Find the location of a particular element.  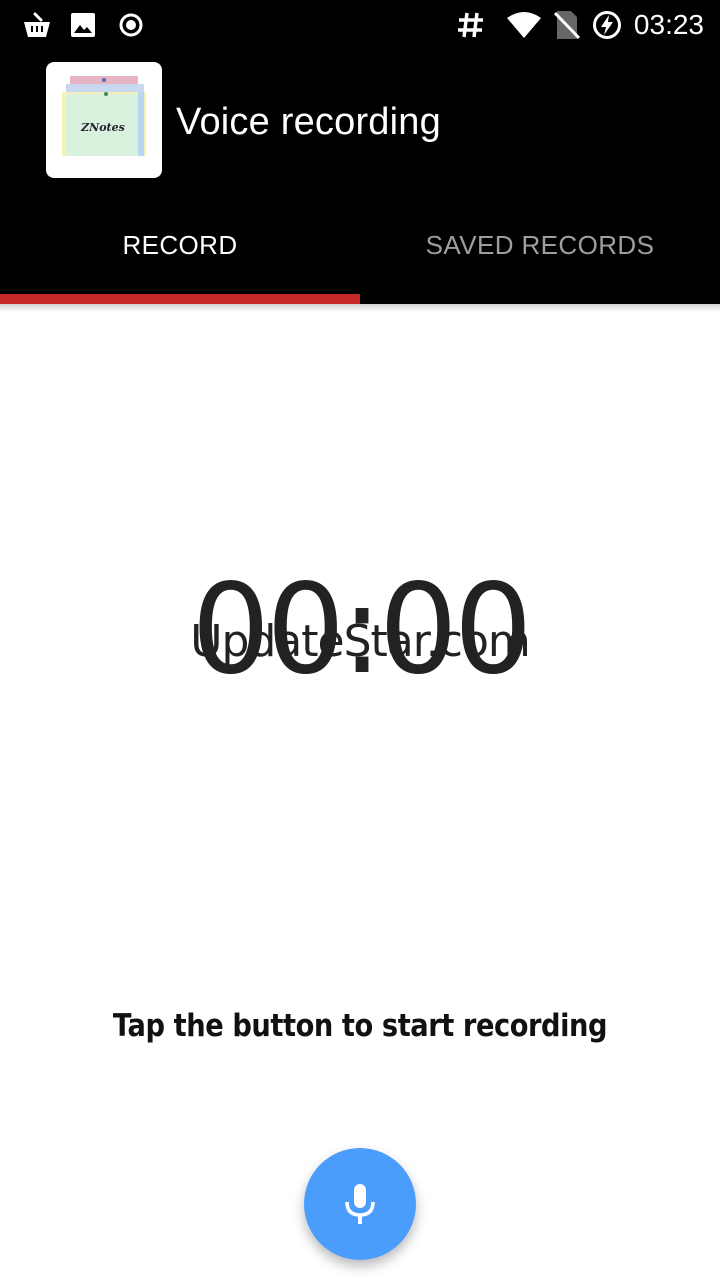

record-button is located at coordinates (360, 1204).